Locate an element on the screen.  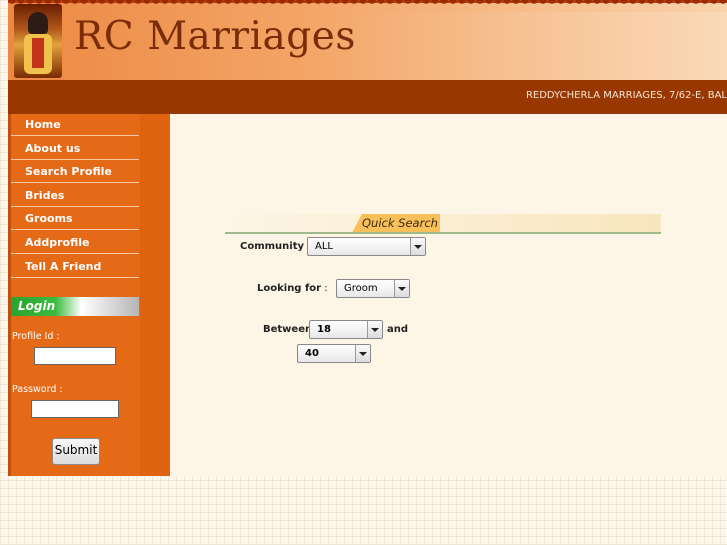
address-marquee: REDDYCHERLA MARRIAGES, 7/62-E, BAL is located at coordinates (626, 95).